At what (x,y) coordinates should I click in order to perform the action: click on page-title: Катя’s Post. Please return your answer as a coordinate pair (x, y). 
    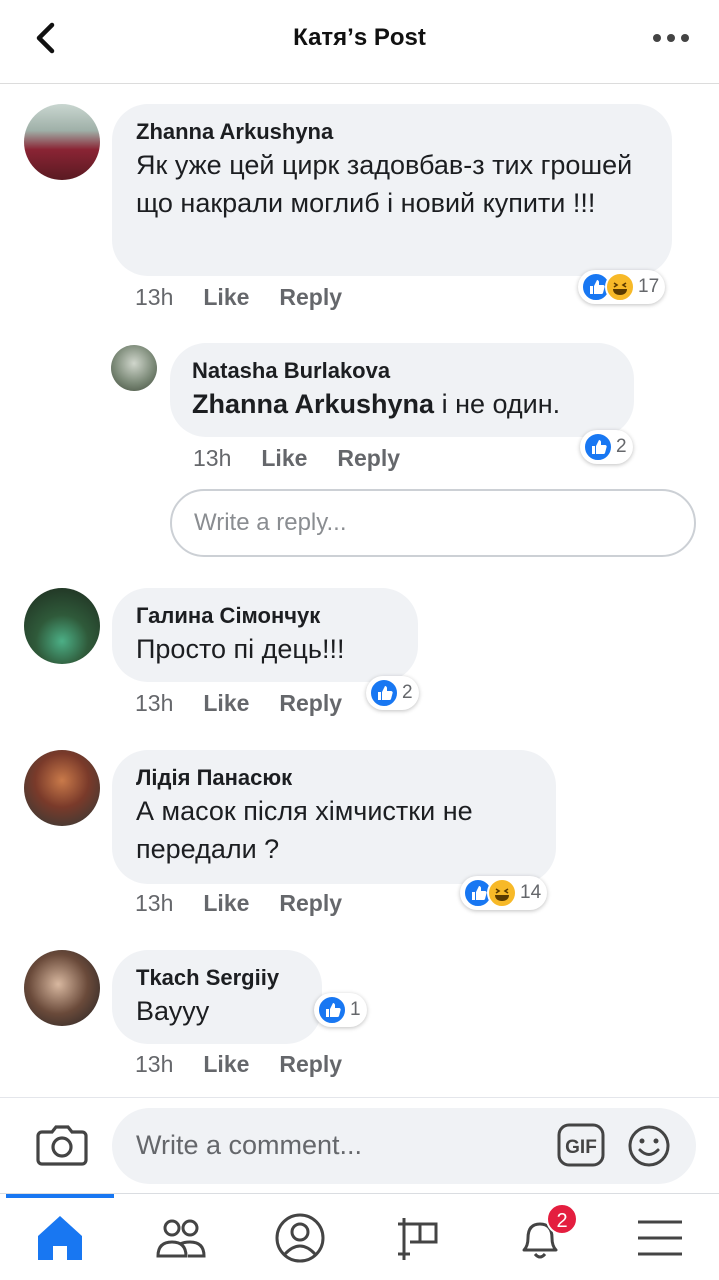
    Looking at the image, I should click on (359, 37).